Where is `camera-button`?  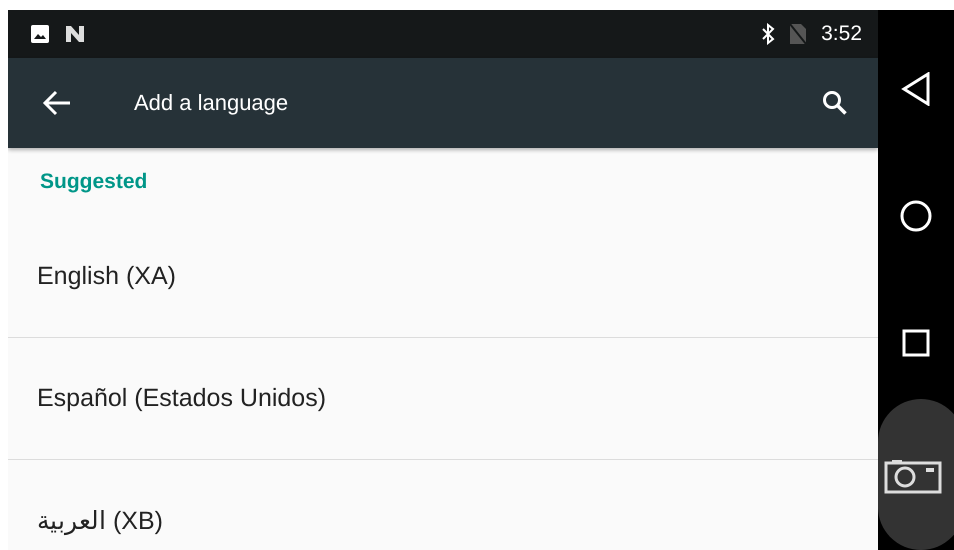
camera-button is located at coordinates (916, 474).